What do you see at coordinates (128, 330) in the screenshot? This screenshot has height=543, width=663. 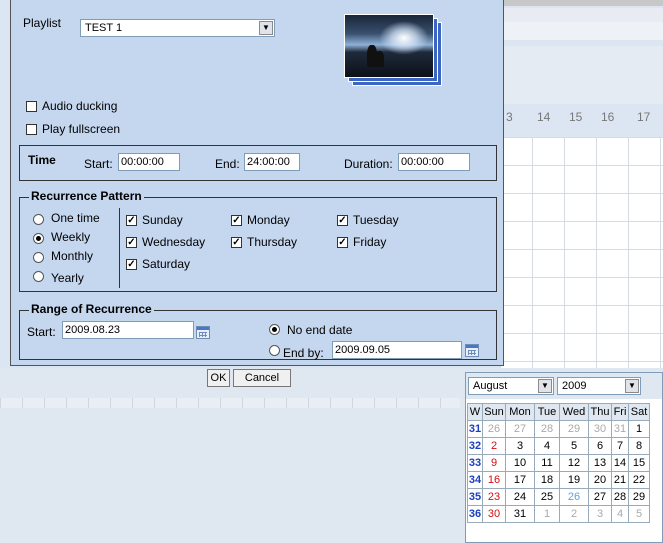 I see `range-start-input: 2009.08.23` at bounding box center [128, 330].